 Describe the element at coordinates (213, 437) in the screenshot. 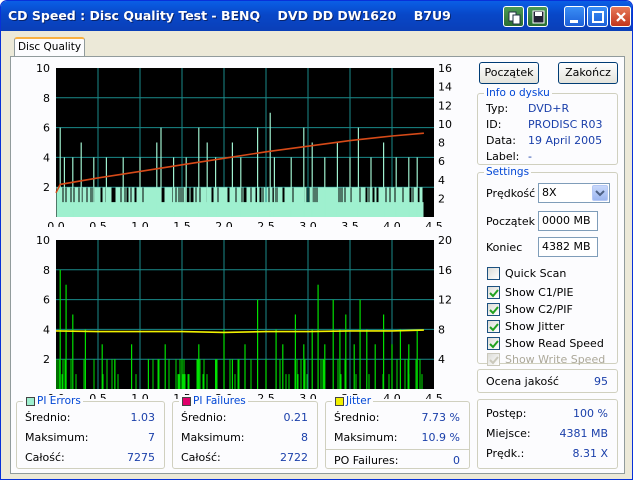

I see `pi-failures-max-label: Maksimum:` at that location.